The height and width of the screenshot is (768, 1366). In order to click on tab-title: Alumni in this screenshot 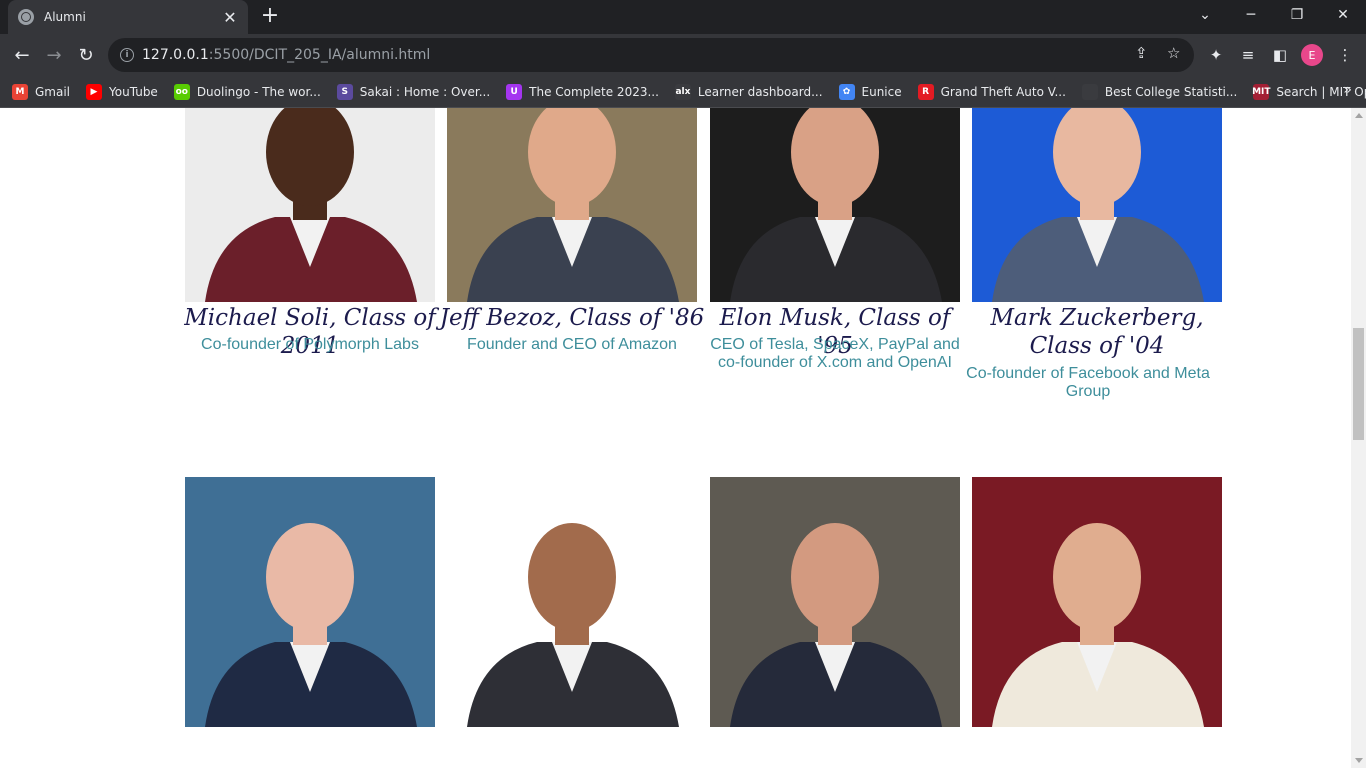, I will do `click(65, 17)`.